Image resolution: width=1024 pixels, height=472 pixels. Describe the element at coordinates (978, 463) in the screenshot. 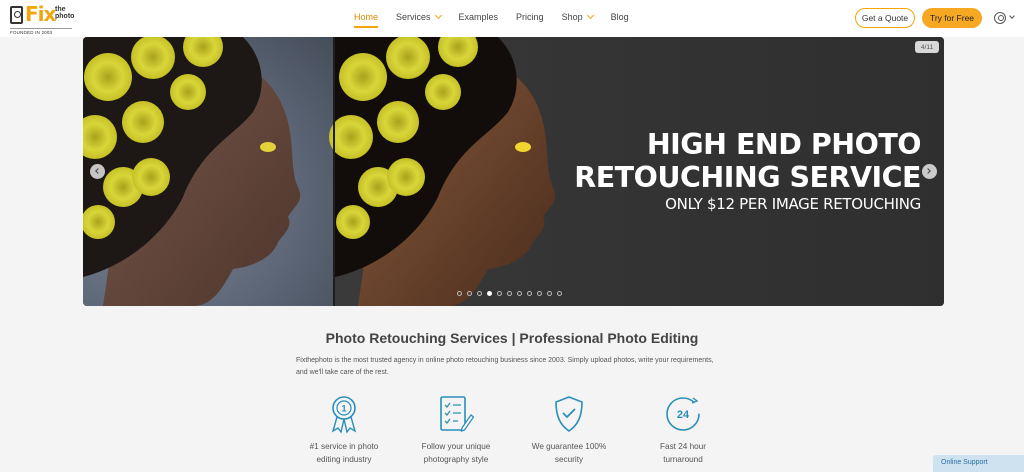

I see `online-support-button: Online Support` at that location.